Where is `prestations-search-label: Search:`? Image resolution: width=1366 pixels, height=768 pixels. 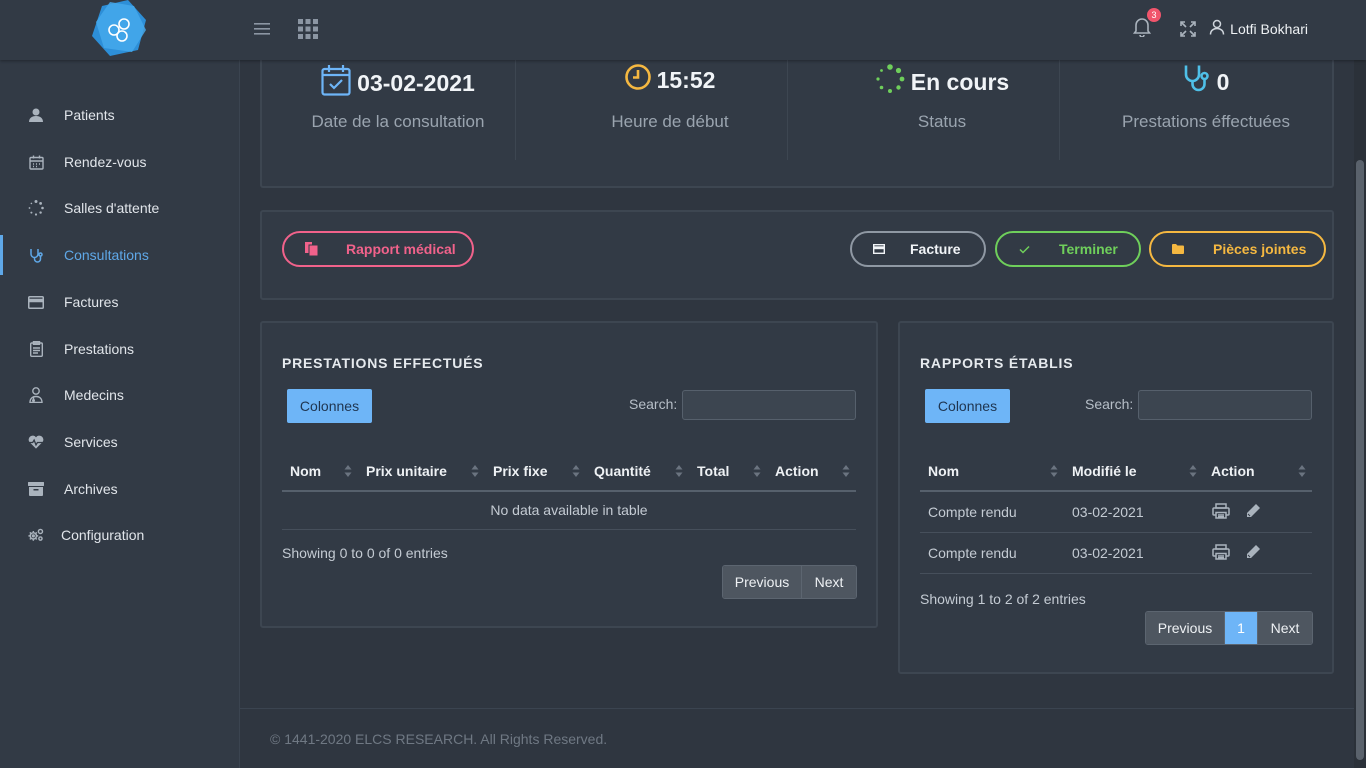 prestations-search-label: Search: is located at coordinates (653, 404).